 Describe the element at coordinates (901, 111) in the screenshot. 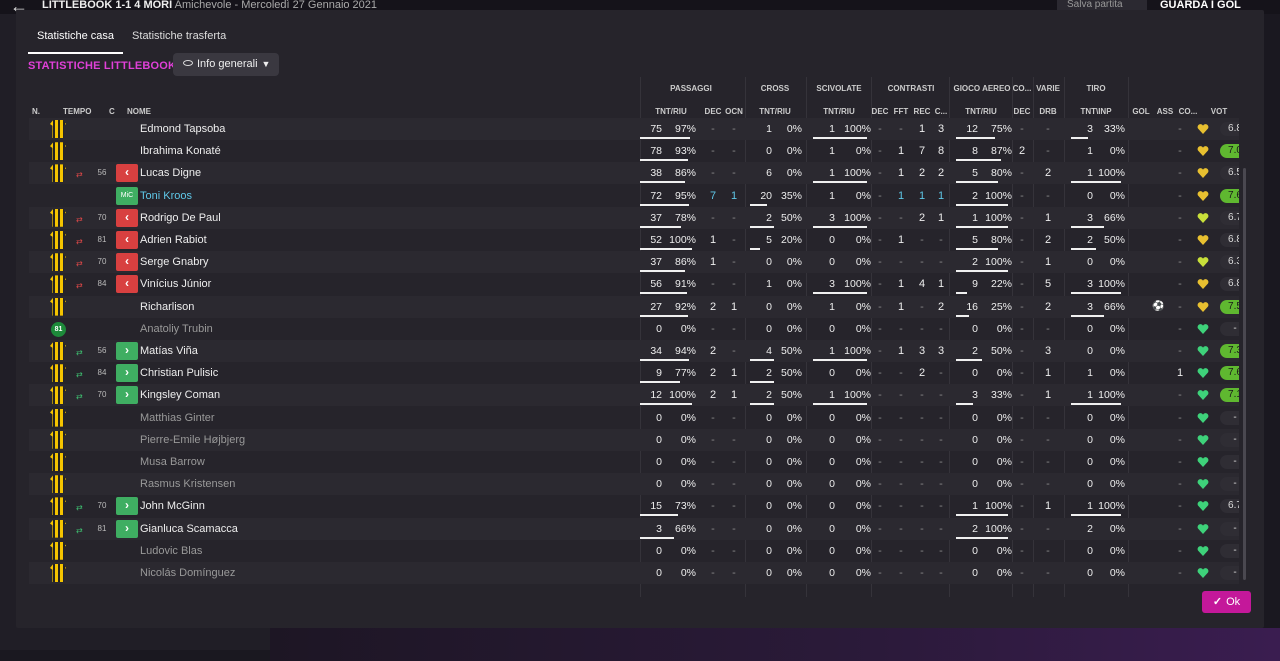

I see `col-con-fft: FFT` at that location.